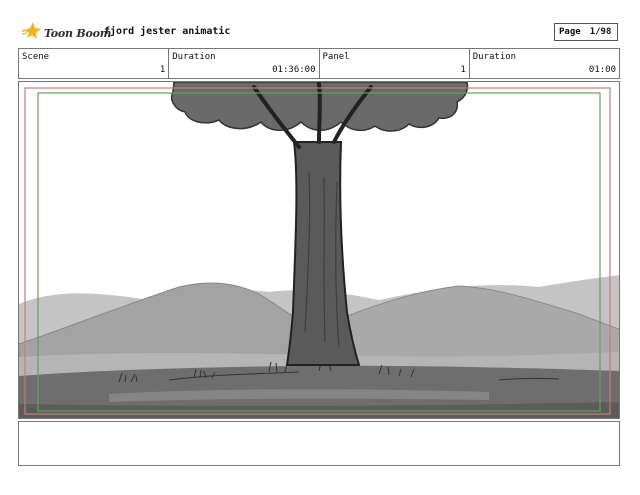  What do you see at coordinates (94, 63) in the screenshot?
I see `scene-cell: Scene 1` at bounding box center [94, 63].